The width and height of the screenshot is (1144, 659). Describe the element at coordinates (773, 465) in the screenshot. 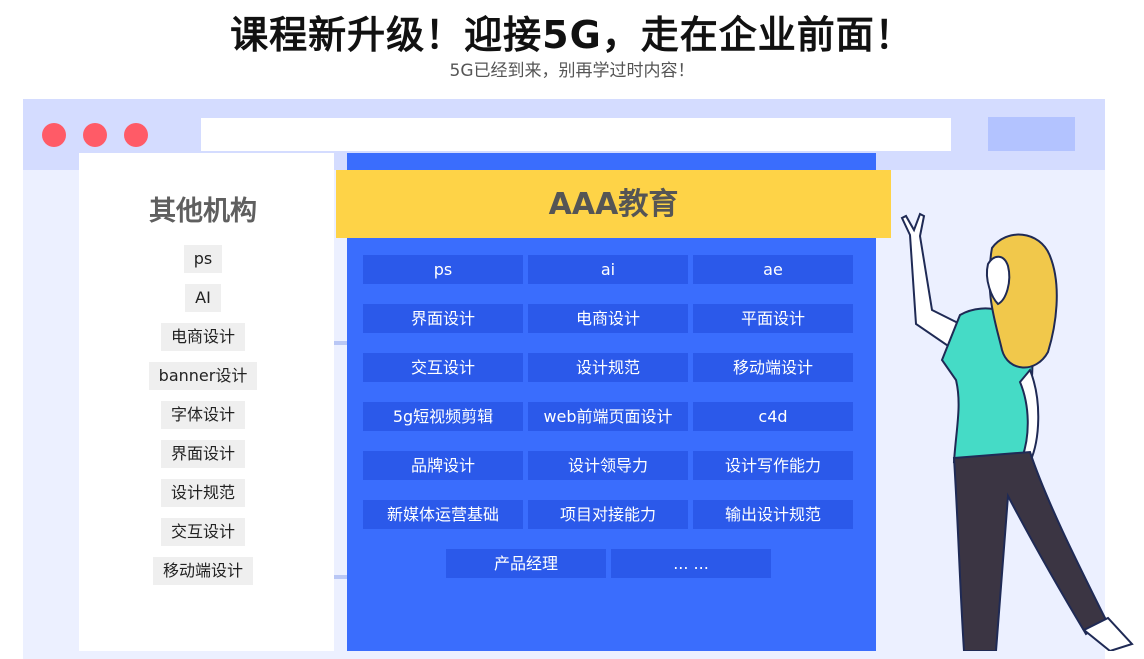

I see `course-chip: 设计写作能力` at that location.